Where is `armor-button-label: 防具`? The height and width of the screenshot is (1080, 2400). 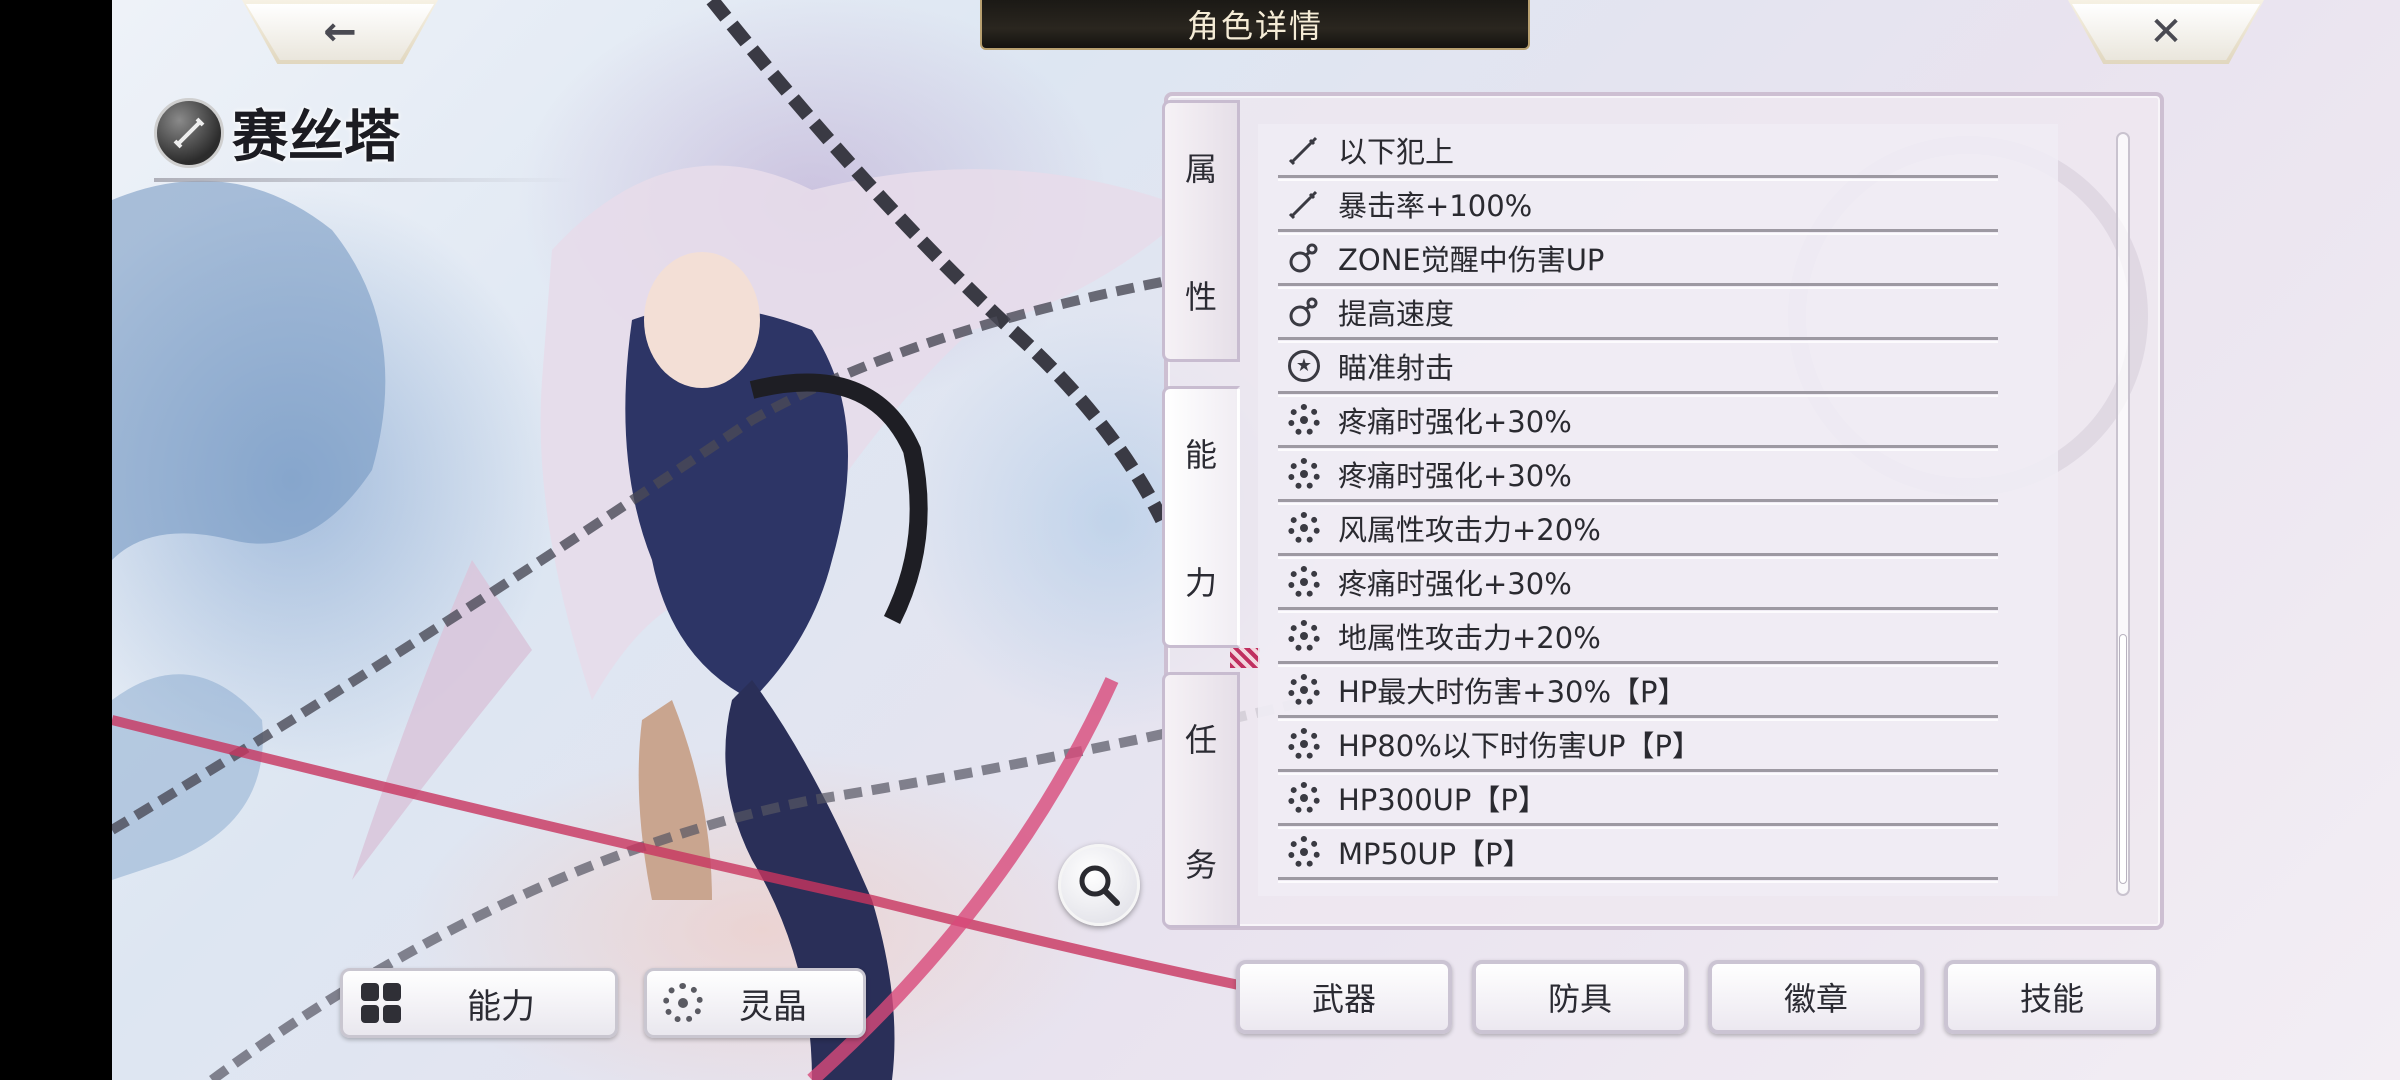 armor-button-label: 防具 is located at coordinates (1579, 999).